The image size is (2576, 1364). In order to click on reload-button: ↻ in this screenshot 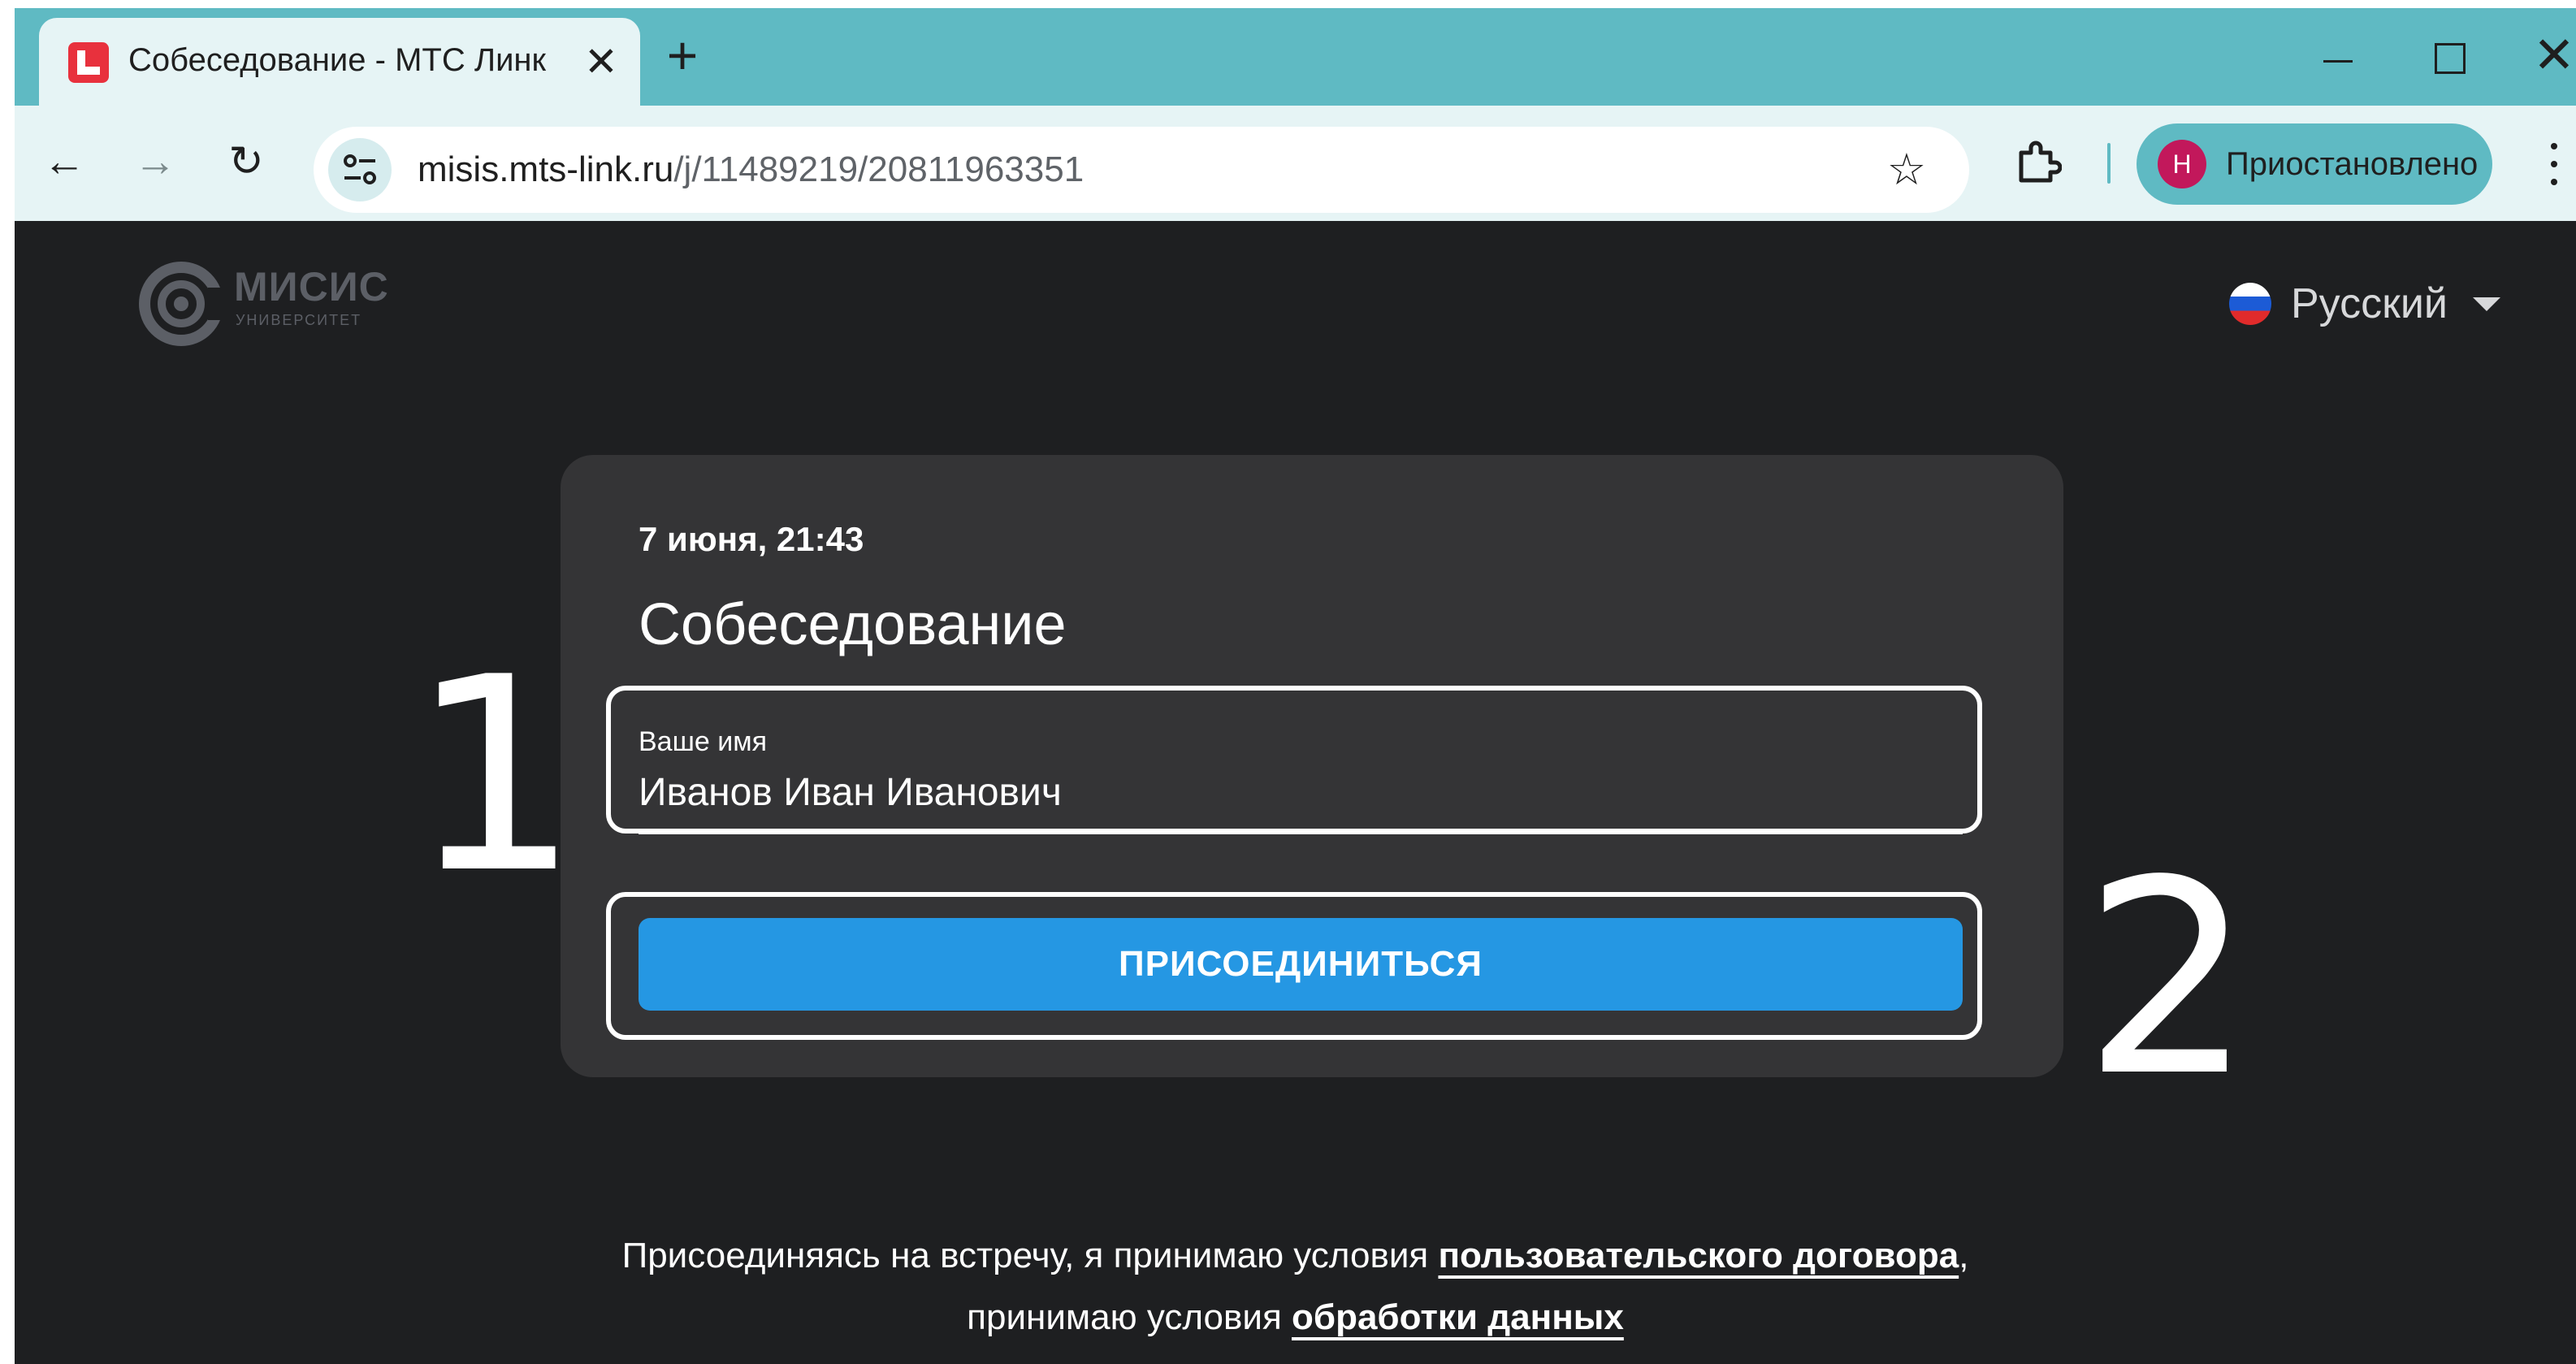, I will do `click(246, 161)`.